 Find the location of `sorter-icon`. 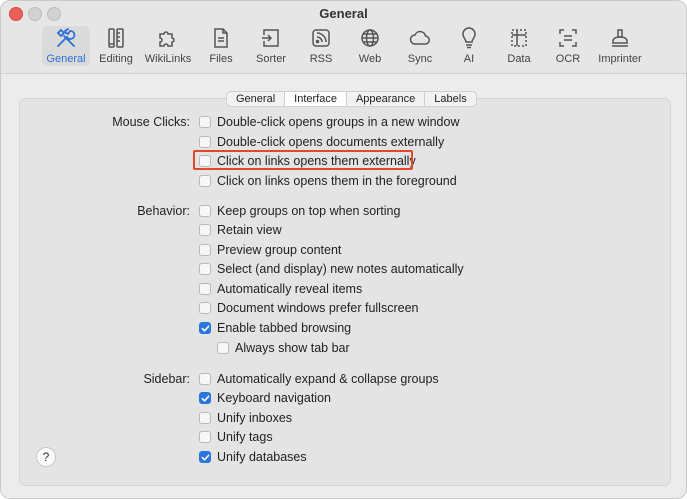

sorter-icon is located at coordinates (270, 38).